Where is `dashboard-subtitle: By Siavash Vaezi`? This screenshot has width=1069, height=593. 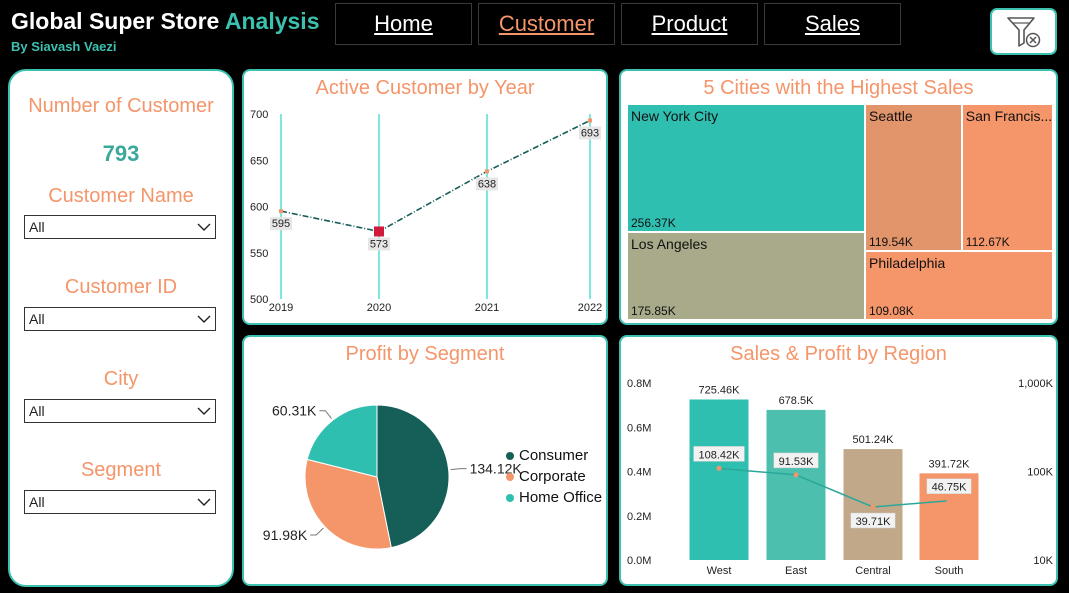 dashboard-subtitle: By Siavash Vaezi is located at coordinates (64, 46).